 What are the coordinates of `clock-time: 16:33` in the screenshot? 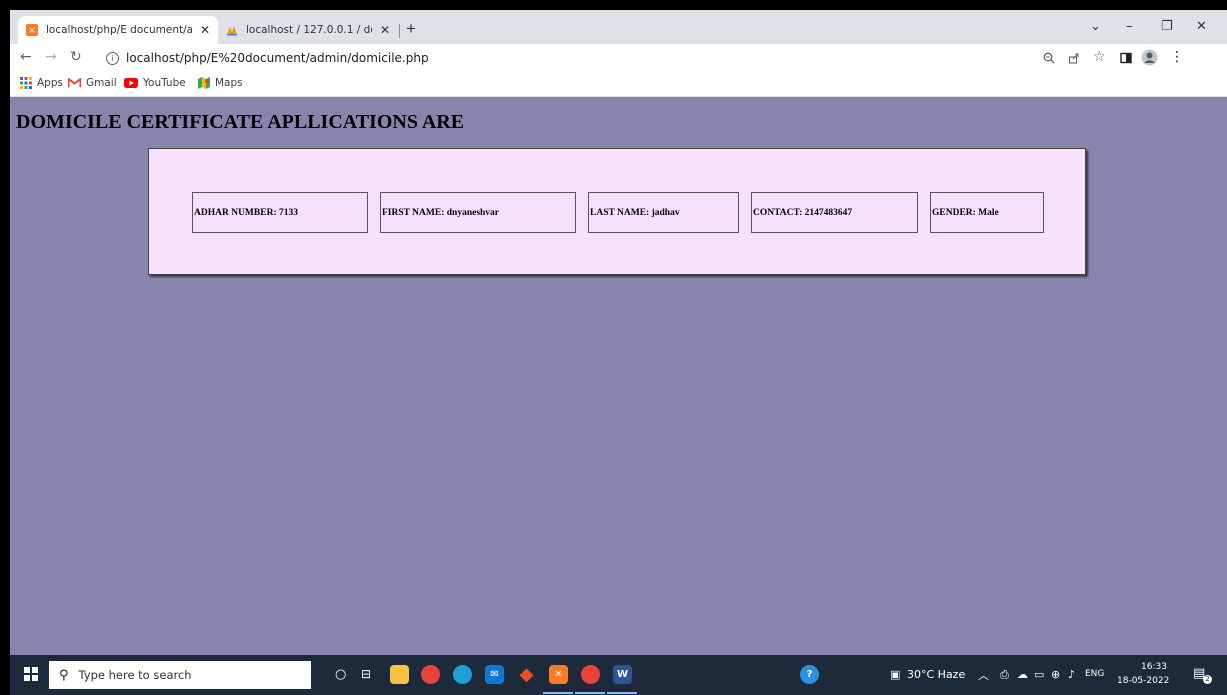 It's located at (1154, 667).